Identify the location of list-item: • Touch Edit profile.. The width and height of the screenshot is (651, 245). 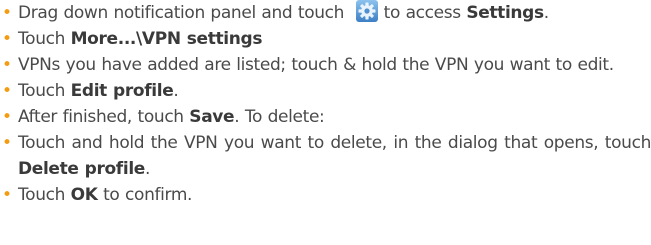
(325, 91).